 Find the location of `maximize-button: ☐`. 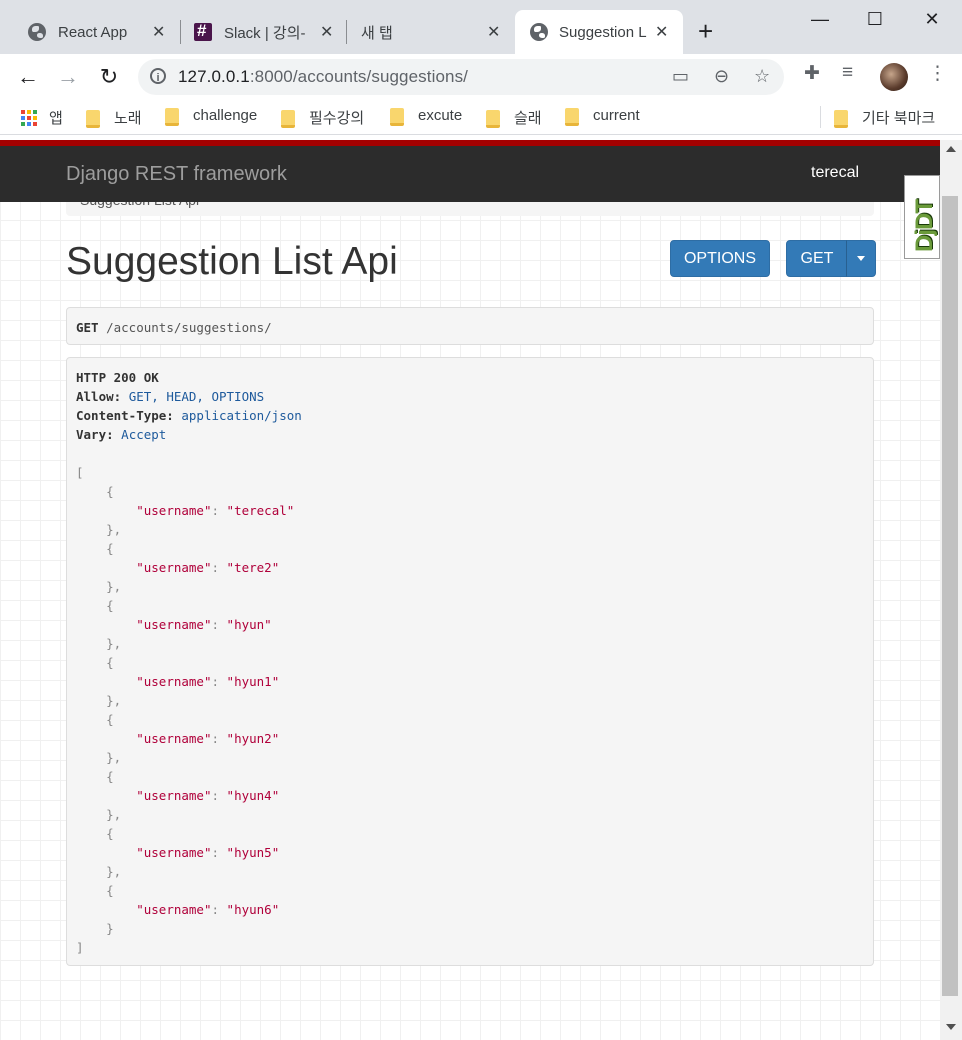

maximize-button: ☐ is located at coordinates (875, 19).